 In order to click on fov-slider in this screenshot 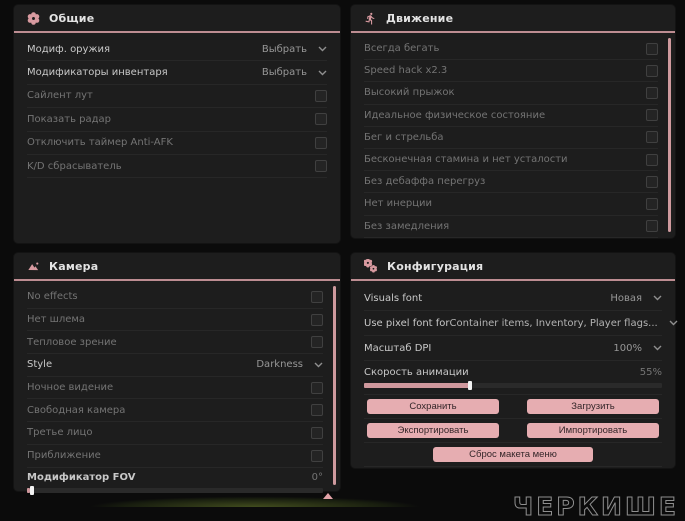, I will do `click(175, 490)`.